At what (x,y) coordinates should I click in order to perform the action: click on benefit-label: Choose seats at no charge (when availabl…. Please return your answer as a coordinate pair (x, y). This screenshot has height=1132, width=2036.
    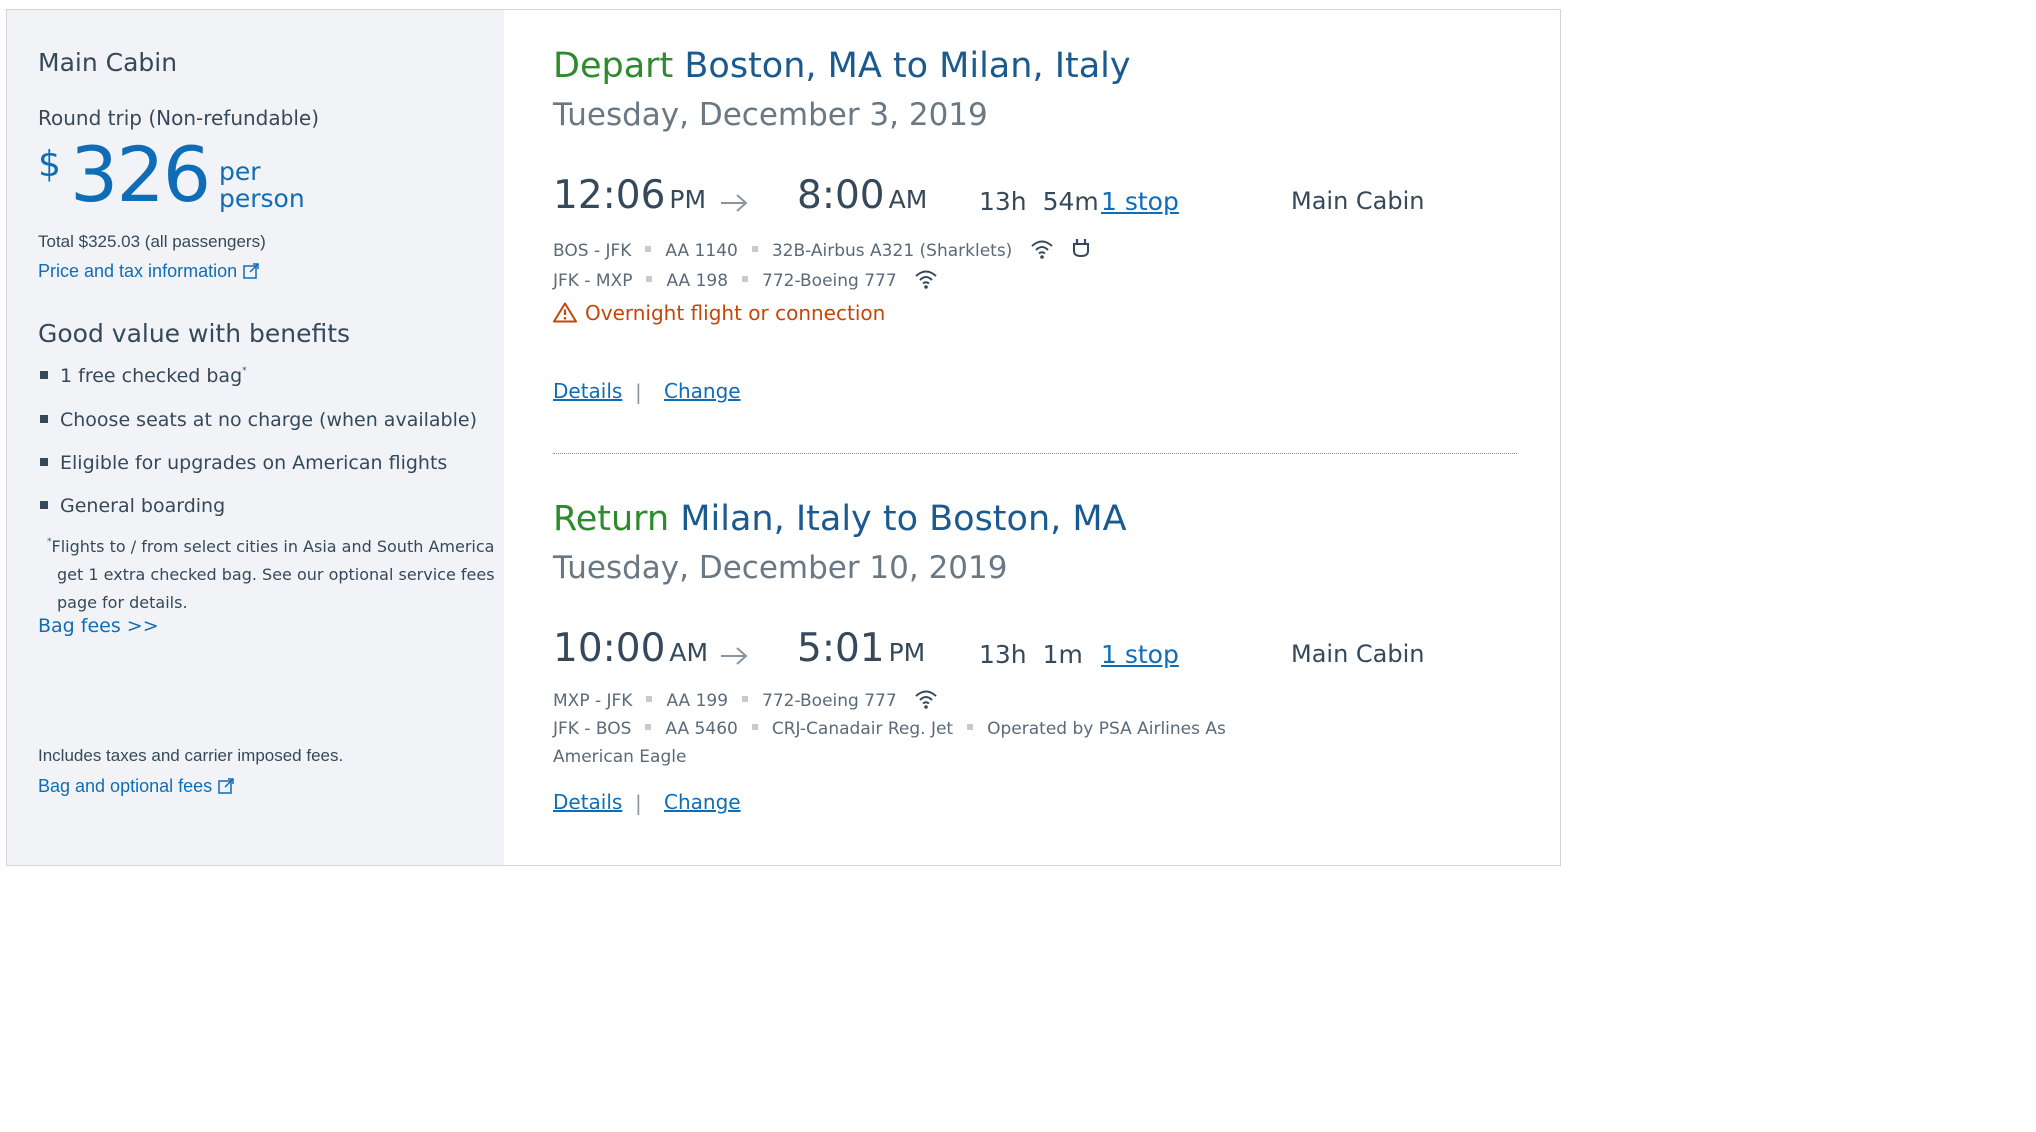
    Looking at the image, I should click on (268, 420).